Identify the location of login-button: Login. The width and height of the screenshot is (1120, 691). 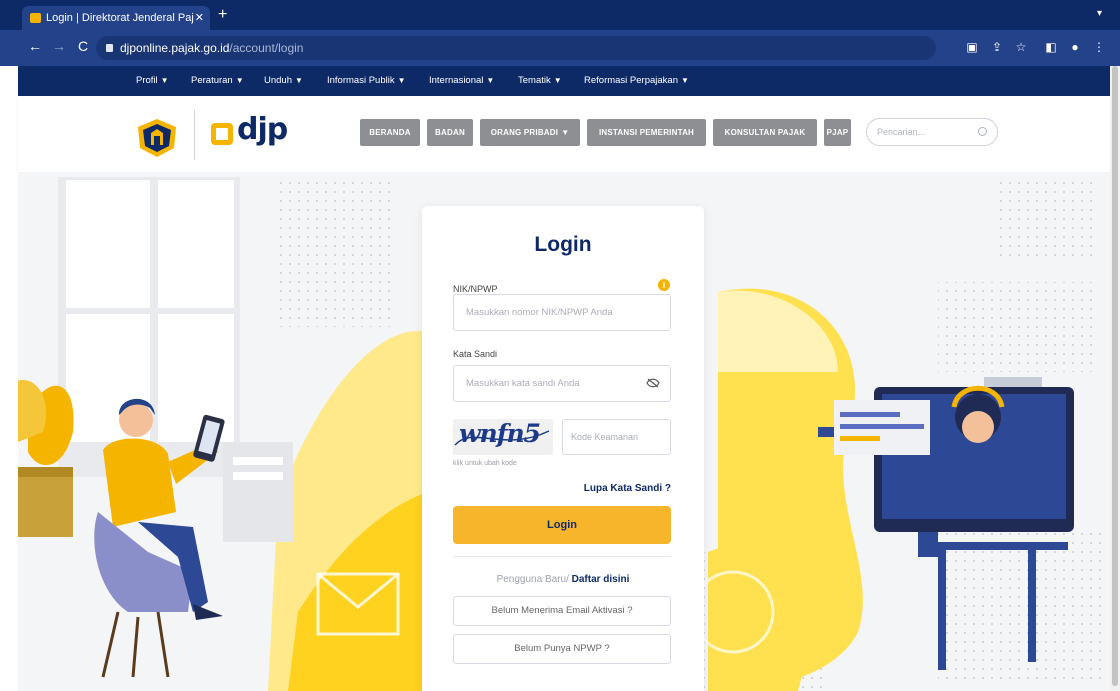
(562, 525).